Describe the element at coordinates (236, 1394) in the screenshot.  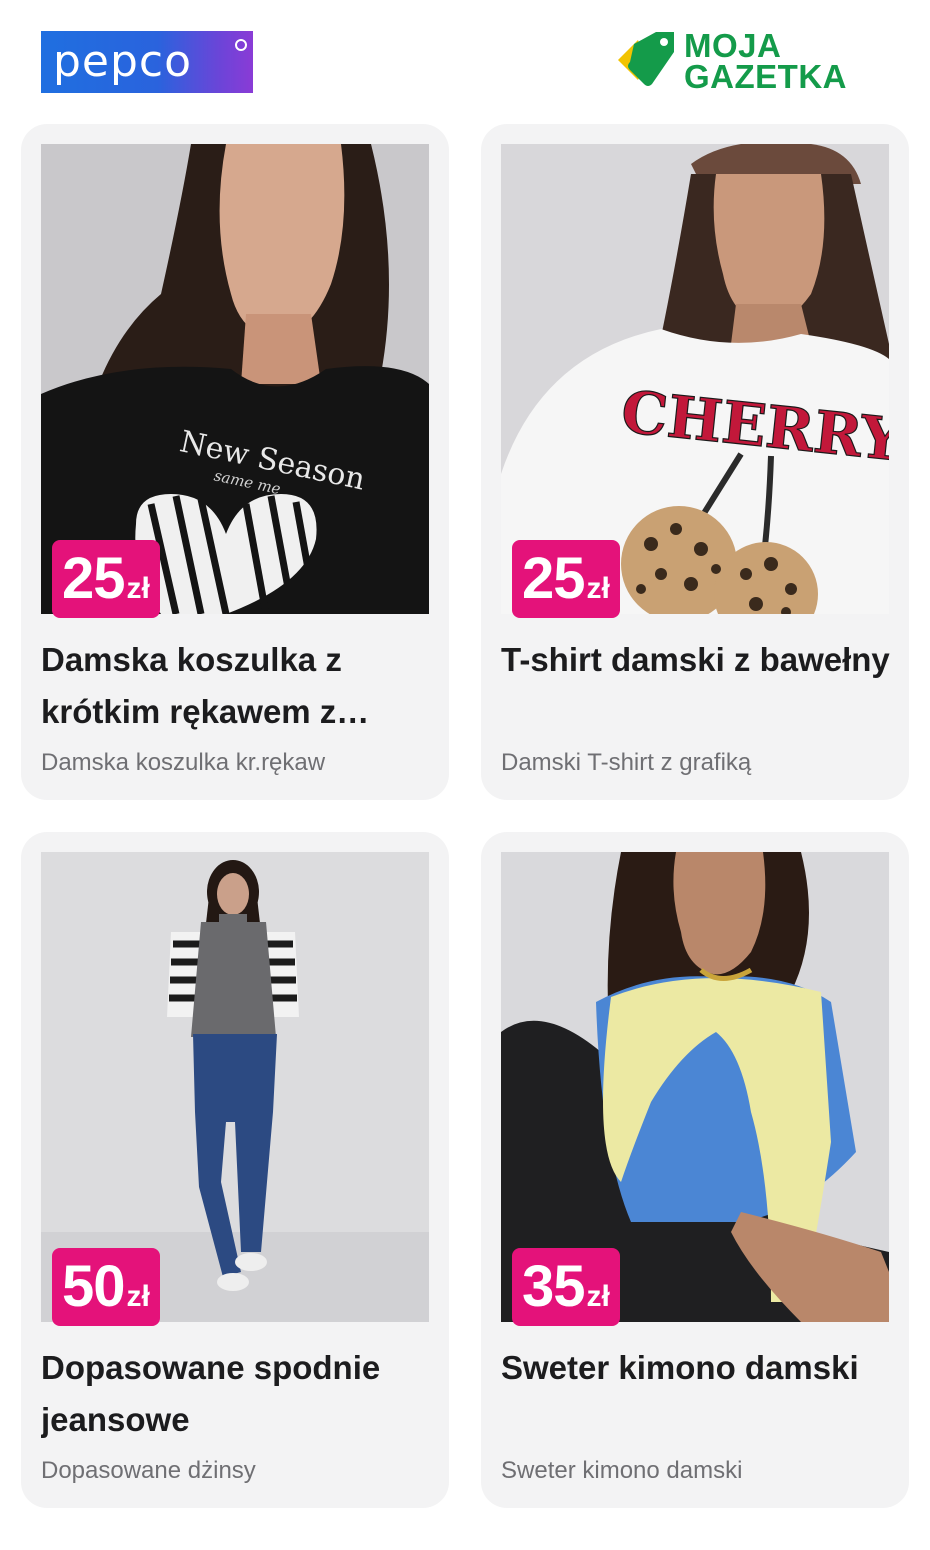
I see `product-title: Dopasowane spodnie jeansowe` at that location.